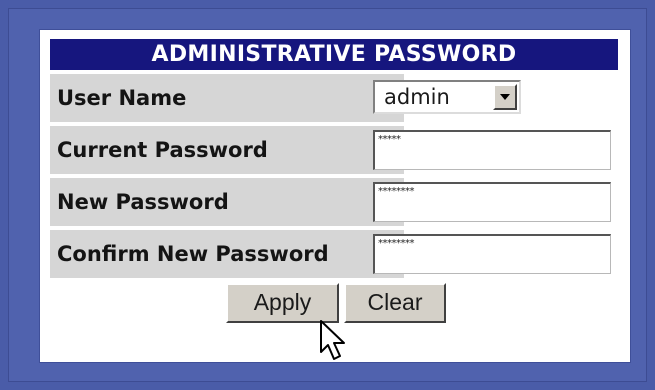  What do you see at coordinates (389, 139) in the screenshot?
I see `current-password-mask: *****` at bounding box center [389, 139].